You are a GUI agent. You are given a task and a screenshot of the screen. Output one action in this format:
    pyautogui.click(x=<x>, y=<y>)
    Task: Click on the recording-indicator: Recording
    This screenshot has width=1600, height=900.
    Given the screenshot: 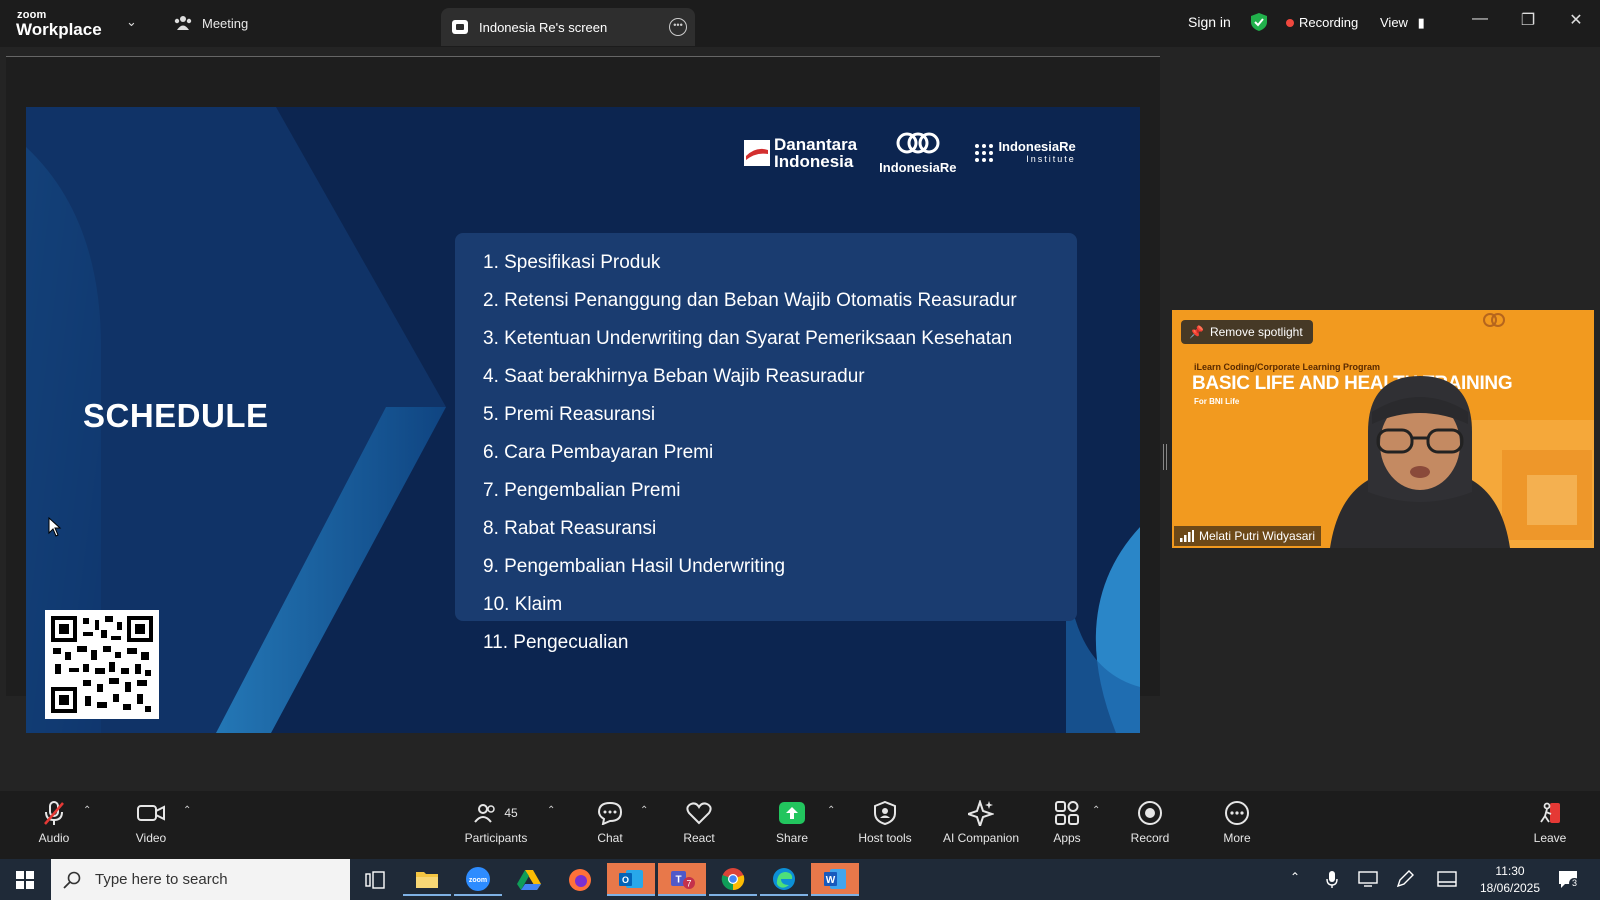 What is the action you would take?
    pyautogui.click(x=1322, y=22)
    